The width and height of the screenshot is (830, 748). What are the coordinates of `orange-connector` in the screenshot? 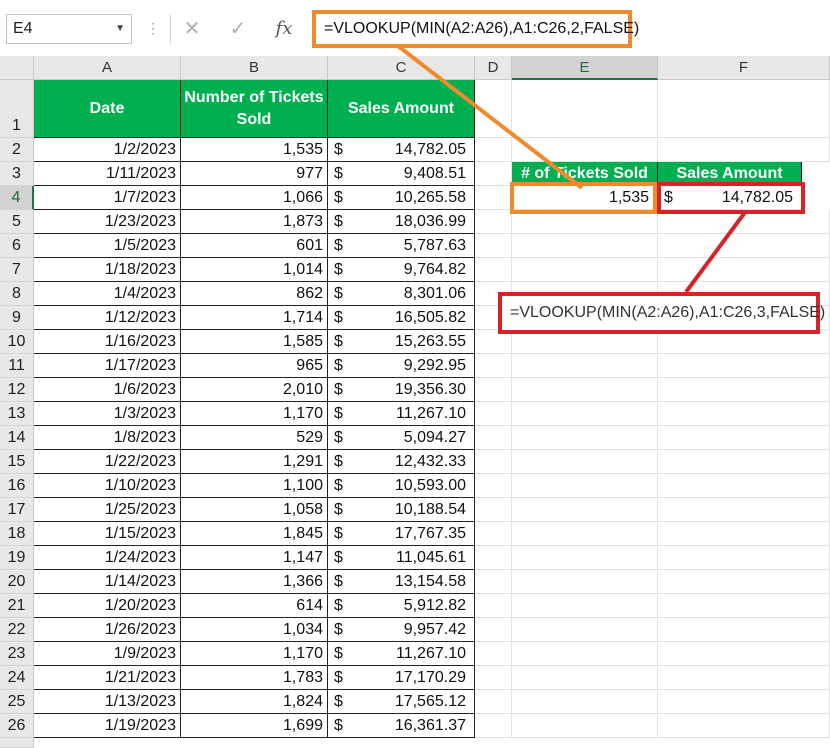 It's located at (490, 117).